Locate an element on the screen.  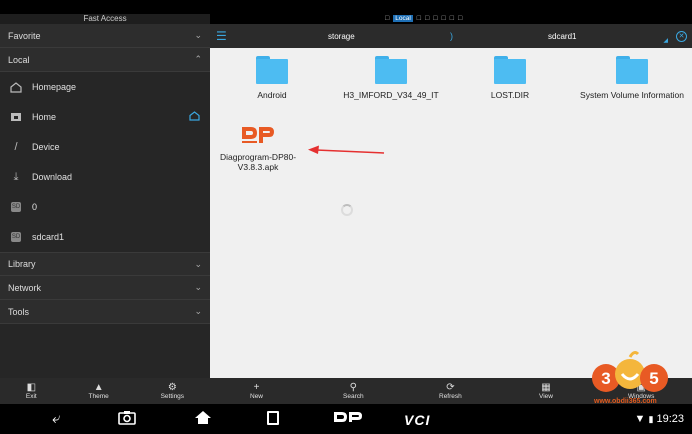
grid-icon: ▦ is located at coordinates (546, 387).